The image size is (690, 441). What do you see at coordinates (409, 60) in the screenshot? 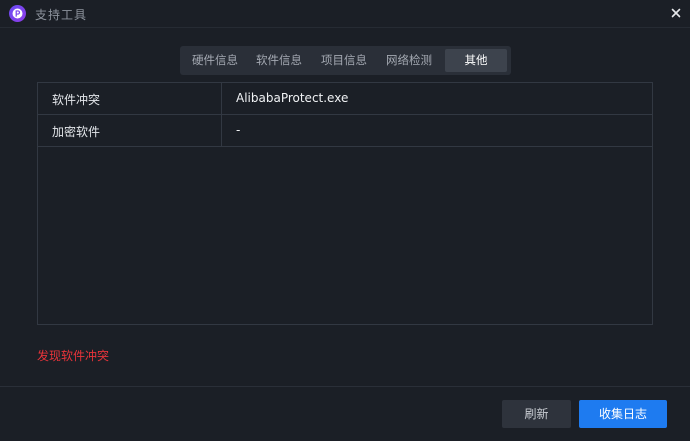
I see `tab-network-check: 网络检测` at bounding box center [409, 60].